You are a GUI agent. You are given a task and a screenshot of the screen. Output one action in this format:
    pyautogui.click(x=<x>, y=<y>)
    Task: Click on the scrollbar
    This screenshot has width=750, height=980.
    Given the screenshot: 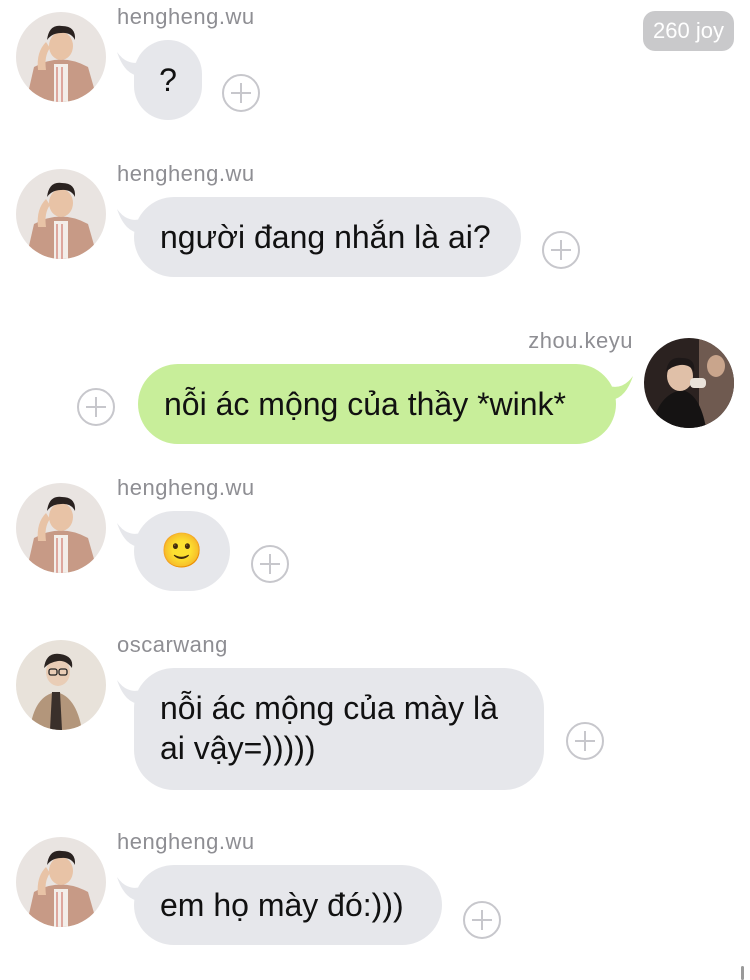 What is the action you would take?
    pyautogui.click(x=742, y=973)
    